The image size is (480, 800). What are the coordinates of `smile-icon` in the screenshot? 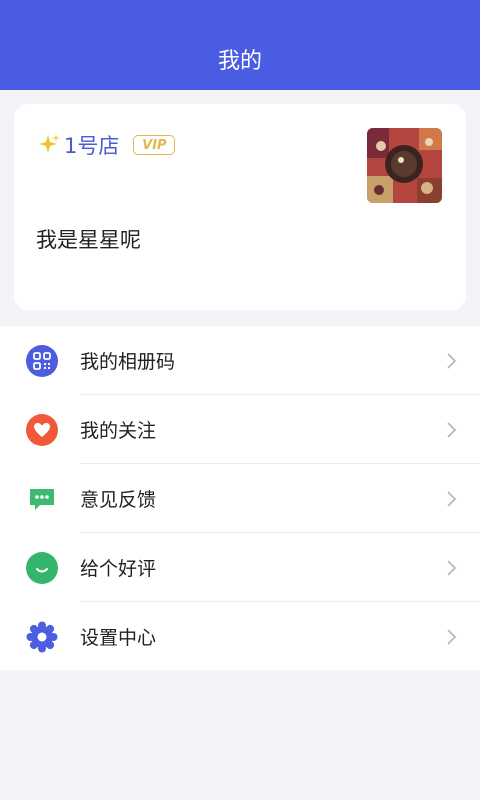 It's located at (42, 567).